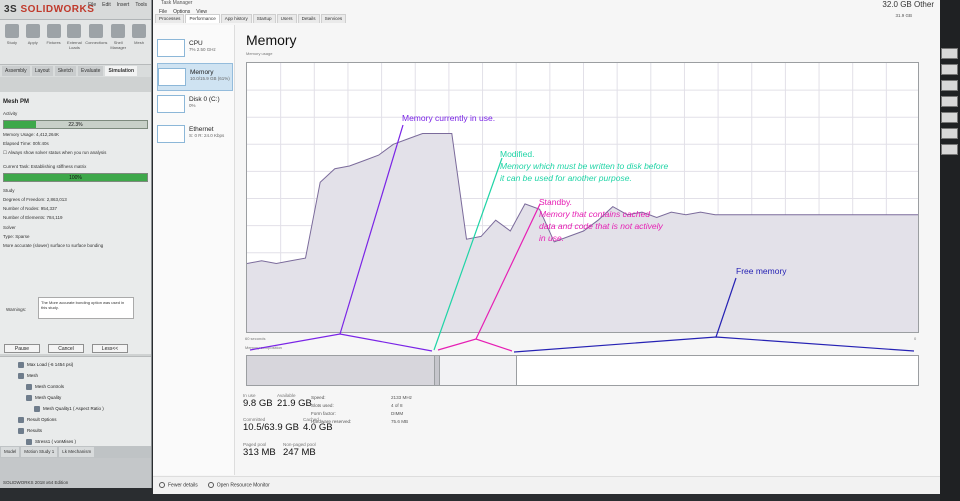 The width and height of the screenshot is (960, 501). I want to click on stat-available: Available 21.9 GB, so click(294, 401).